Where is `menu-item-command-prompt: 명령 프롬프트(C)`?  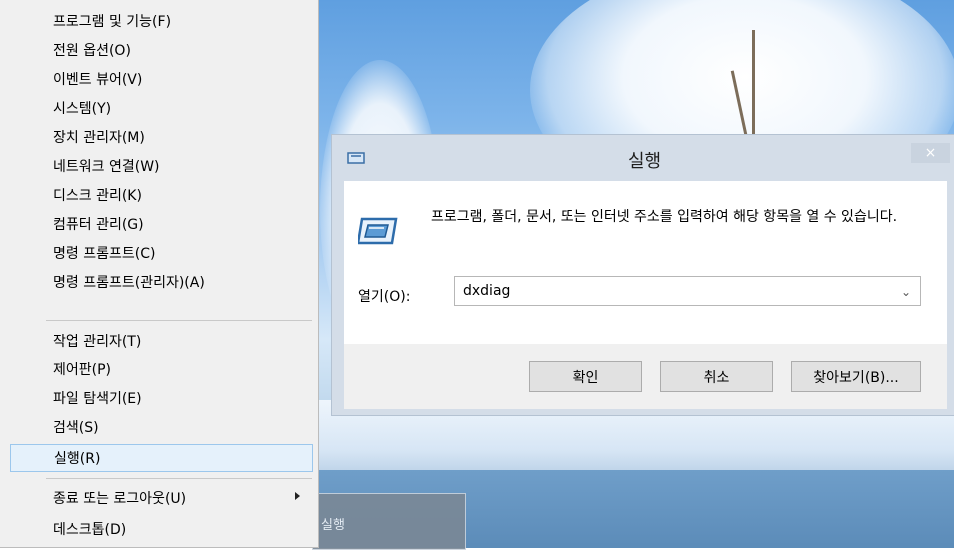
menu-item-command-prompt: 명령 프롬프트(C) is located at coordinates (161, 253).